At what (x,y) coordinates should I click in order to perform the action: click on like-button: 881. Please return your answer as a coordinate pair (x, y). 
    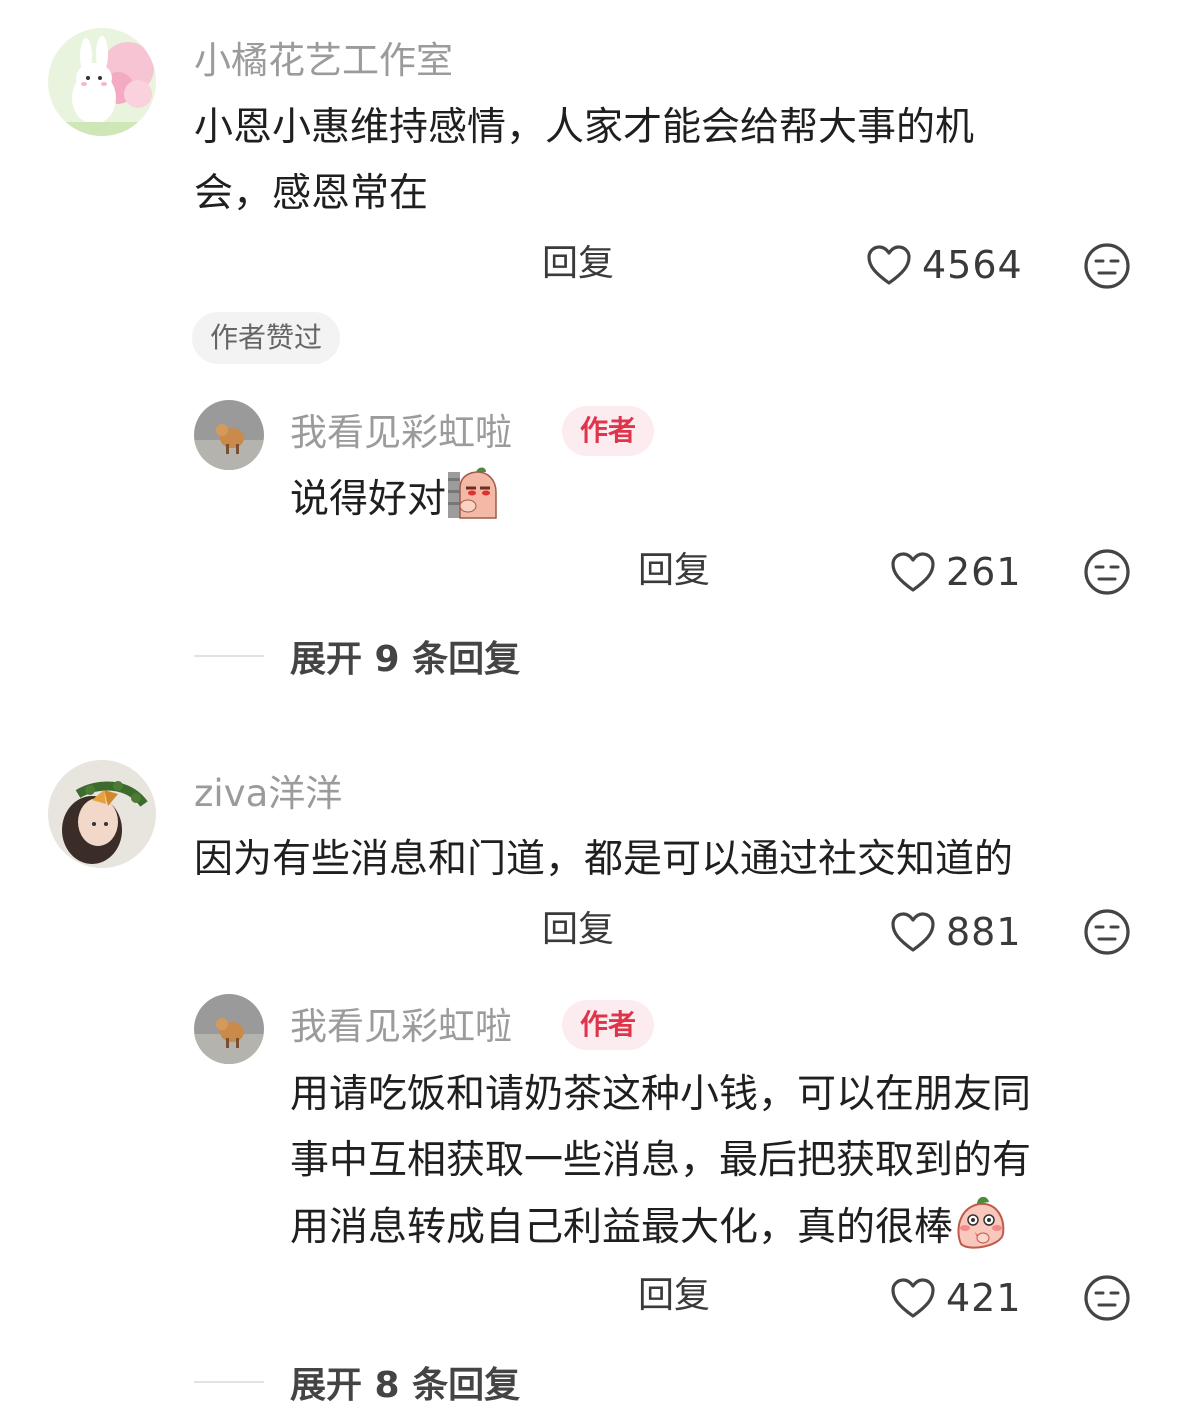
    Looking at the image, I should click on (956, 932).